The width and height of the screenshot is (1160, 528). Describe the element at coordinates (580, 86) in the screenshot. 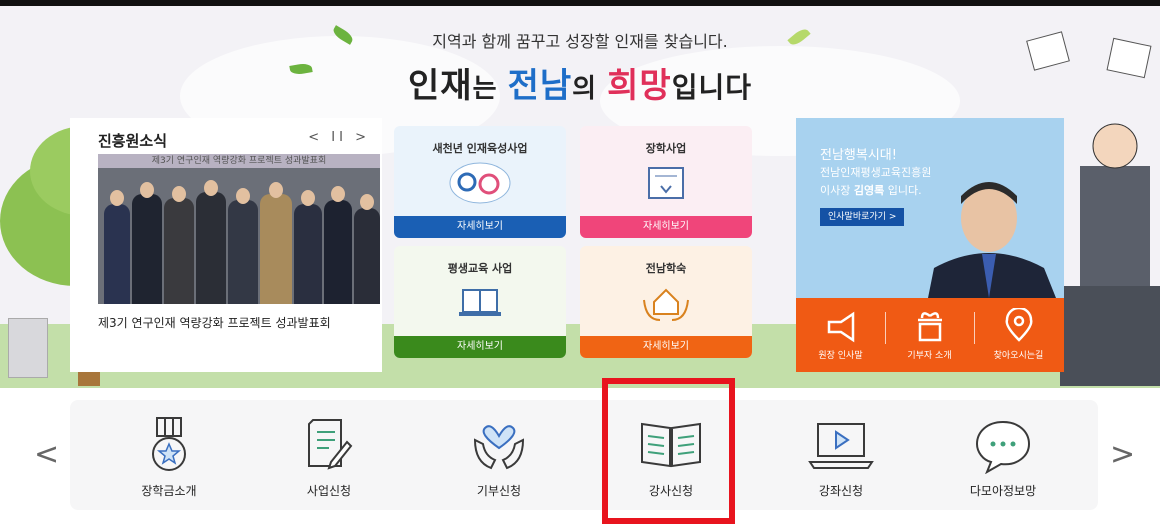

I see `hero-title: 인재는 전남의 희망입니다` at that location.